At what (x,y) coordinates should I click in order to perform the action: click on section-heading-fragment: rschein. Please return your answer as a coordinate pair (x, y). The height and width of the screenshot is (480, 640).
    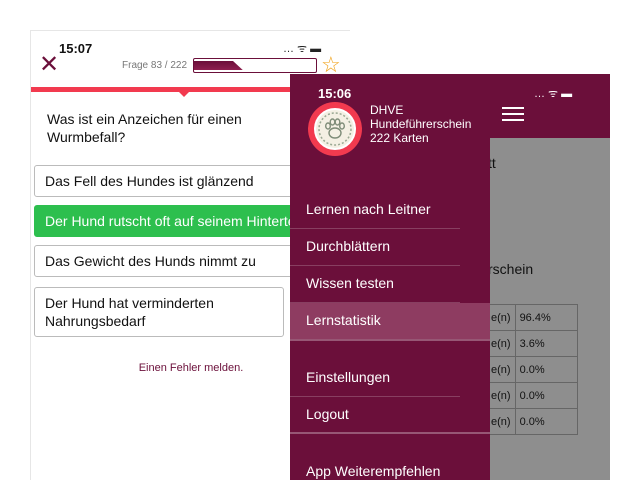
    Looking at the image, I should click on (511, 269).